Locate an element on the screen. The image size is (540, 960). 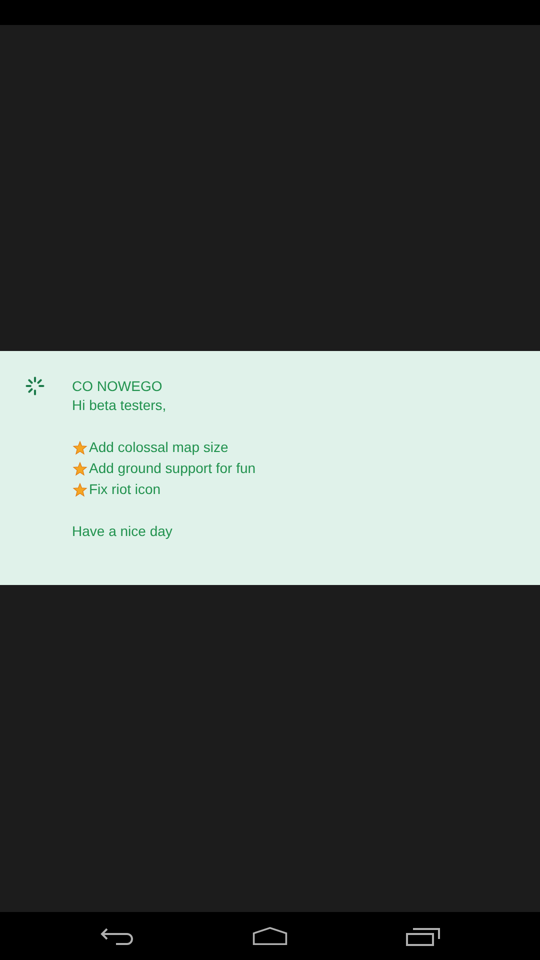
change-item: Add colossal map size is located at coordinates (158, 447).